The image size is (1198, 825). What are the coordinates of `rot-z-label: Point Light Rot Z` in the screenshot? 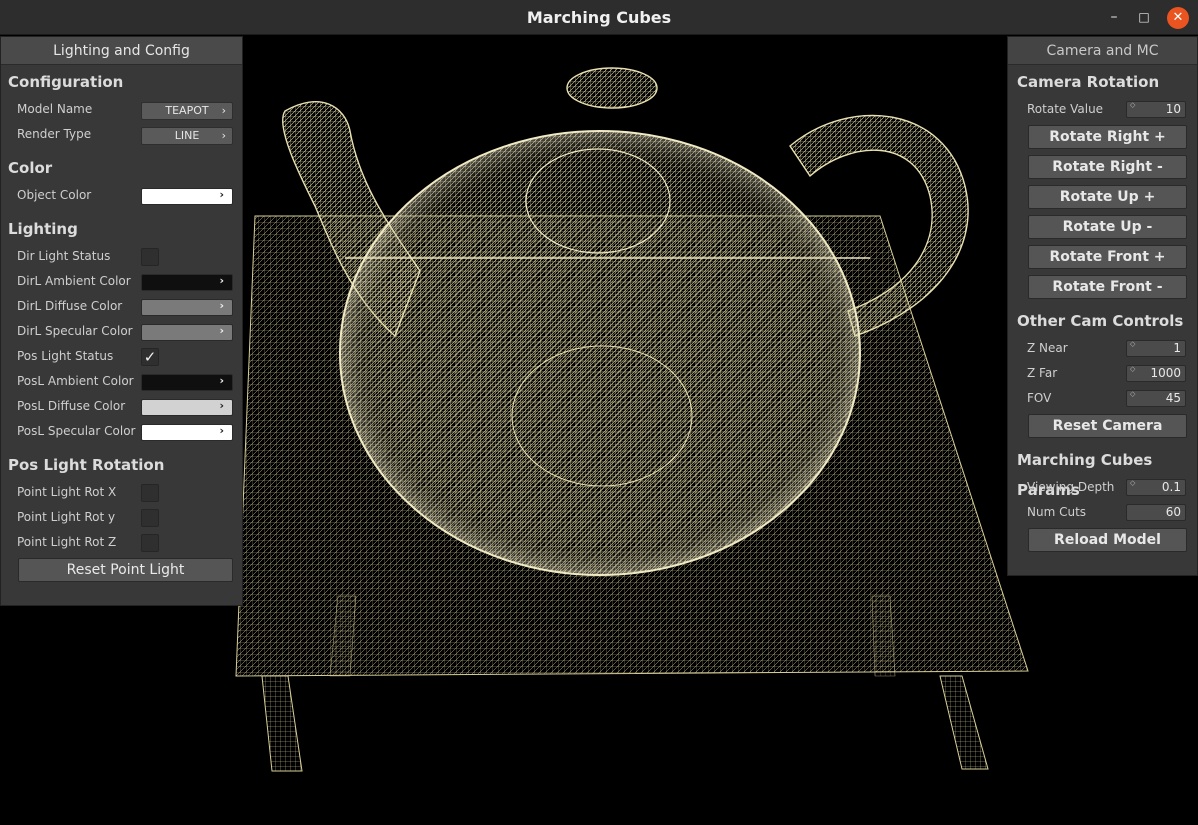 It's located at (67, 542).